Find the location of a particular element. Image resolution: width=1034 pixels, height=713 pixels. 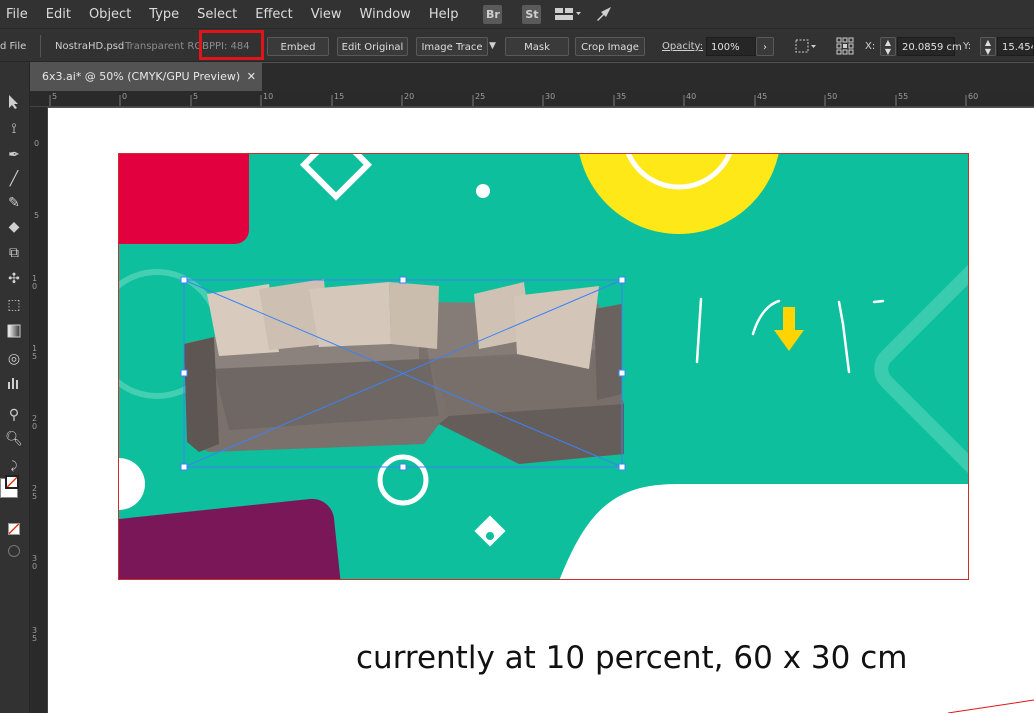

paintbrush-tool-icon: ✎ is located at coordinates (14, 203).